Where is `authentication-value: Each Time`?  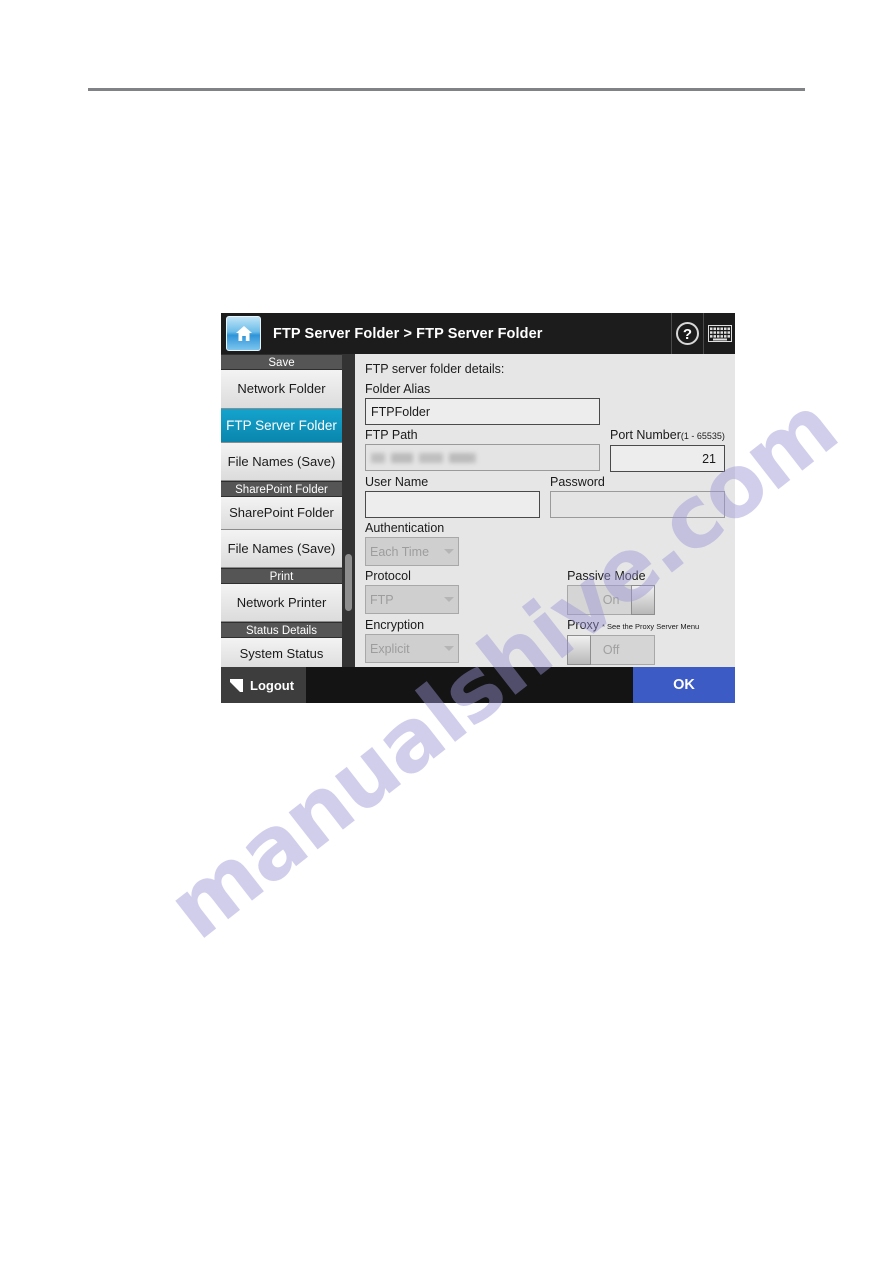 authentication-value: Each Time is located at coordinates (400, 551).